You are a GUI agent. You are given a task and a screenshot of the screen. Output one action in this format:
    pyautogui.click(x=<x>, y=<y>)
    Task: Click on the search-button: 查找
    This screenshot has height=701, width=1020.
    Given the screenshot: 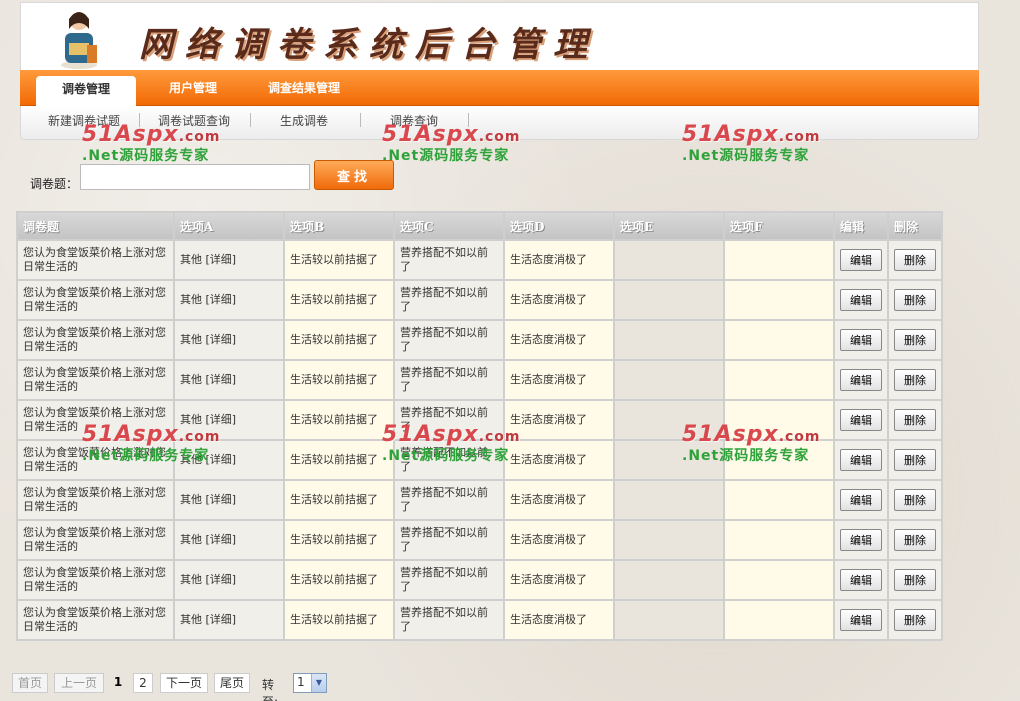 What is the action you would take?
    pyautogui.click(x=354, y=175)
    